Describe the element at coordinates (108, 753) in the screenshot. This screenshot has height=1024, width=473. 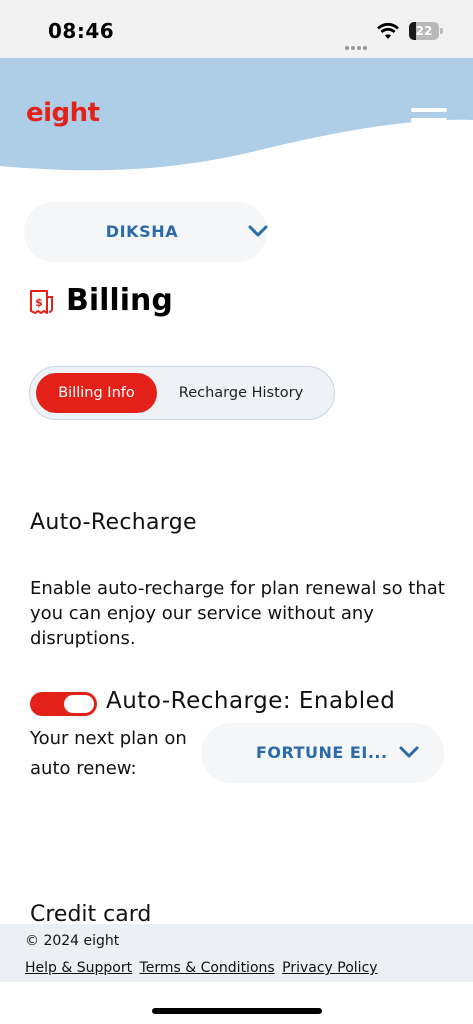
I see `next-plan-label: Your next plan on auto renew:` at that location.